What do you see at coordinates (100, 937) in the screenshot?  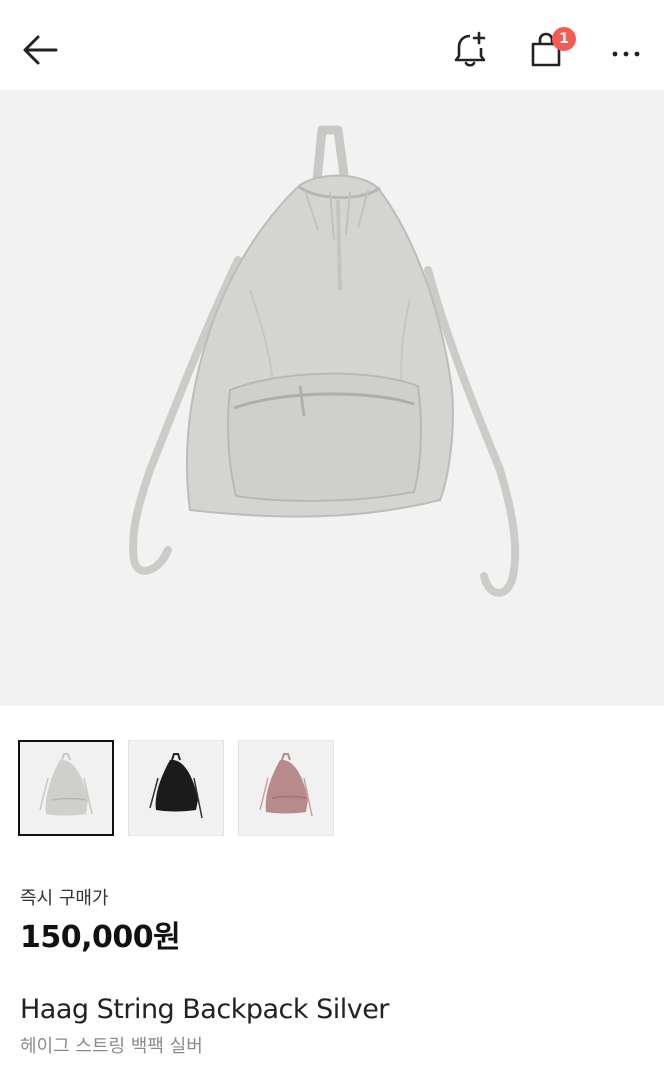 I see `product-price: 150,000원` at bounding box center [100, 937].